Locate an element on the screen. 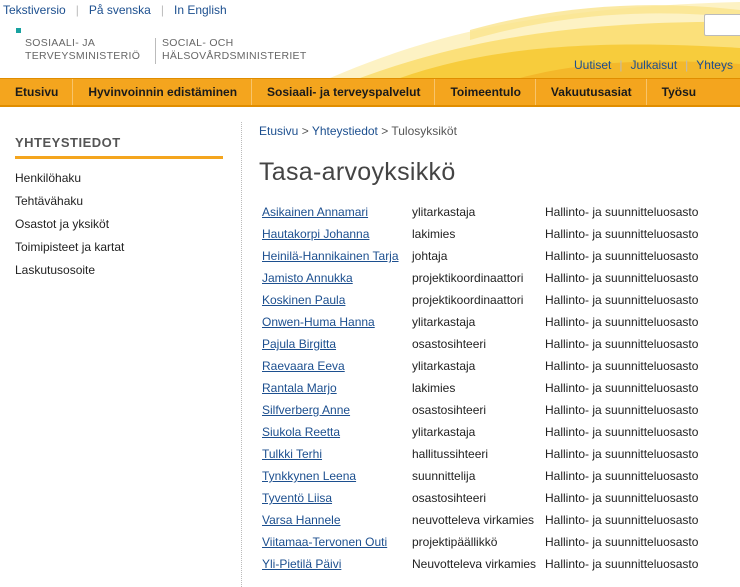  person-name-cell: Varsa Hannele is located at coordinates (335, 520).